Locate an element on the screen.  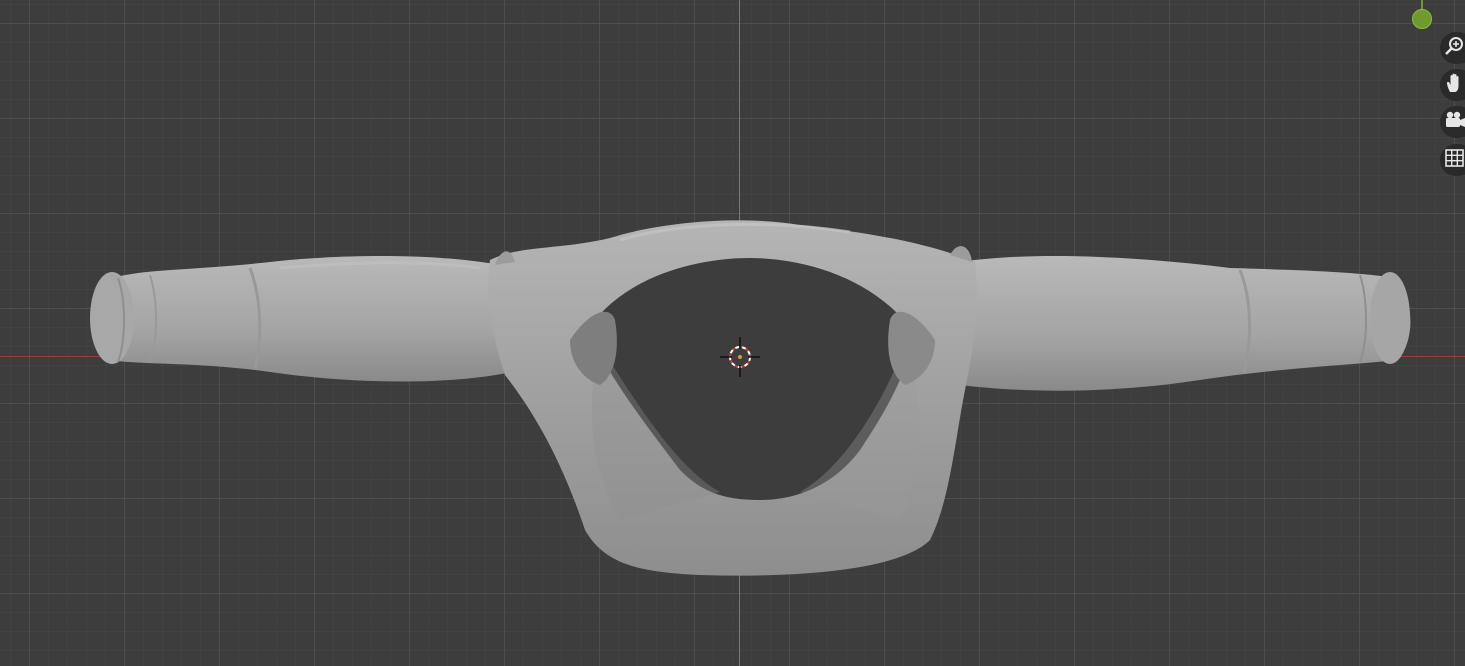
gizmo-y-axis-handle is located at coordinates (1422, 19).